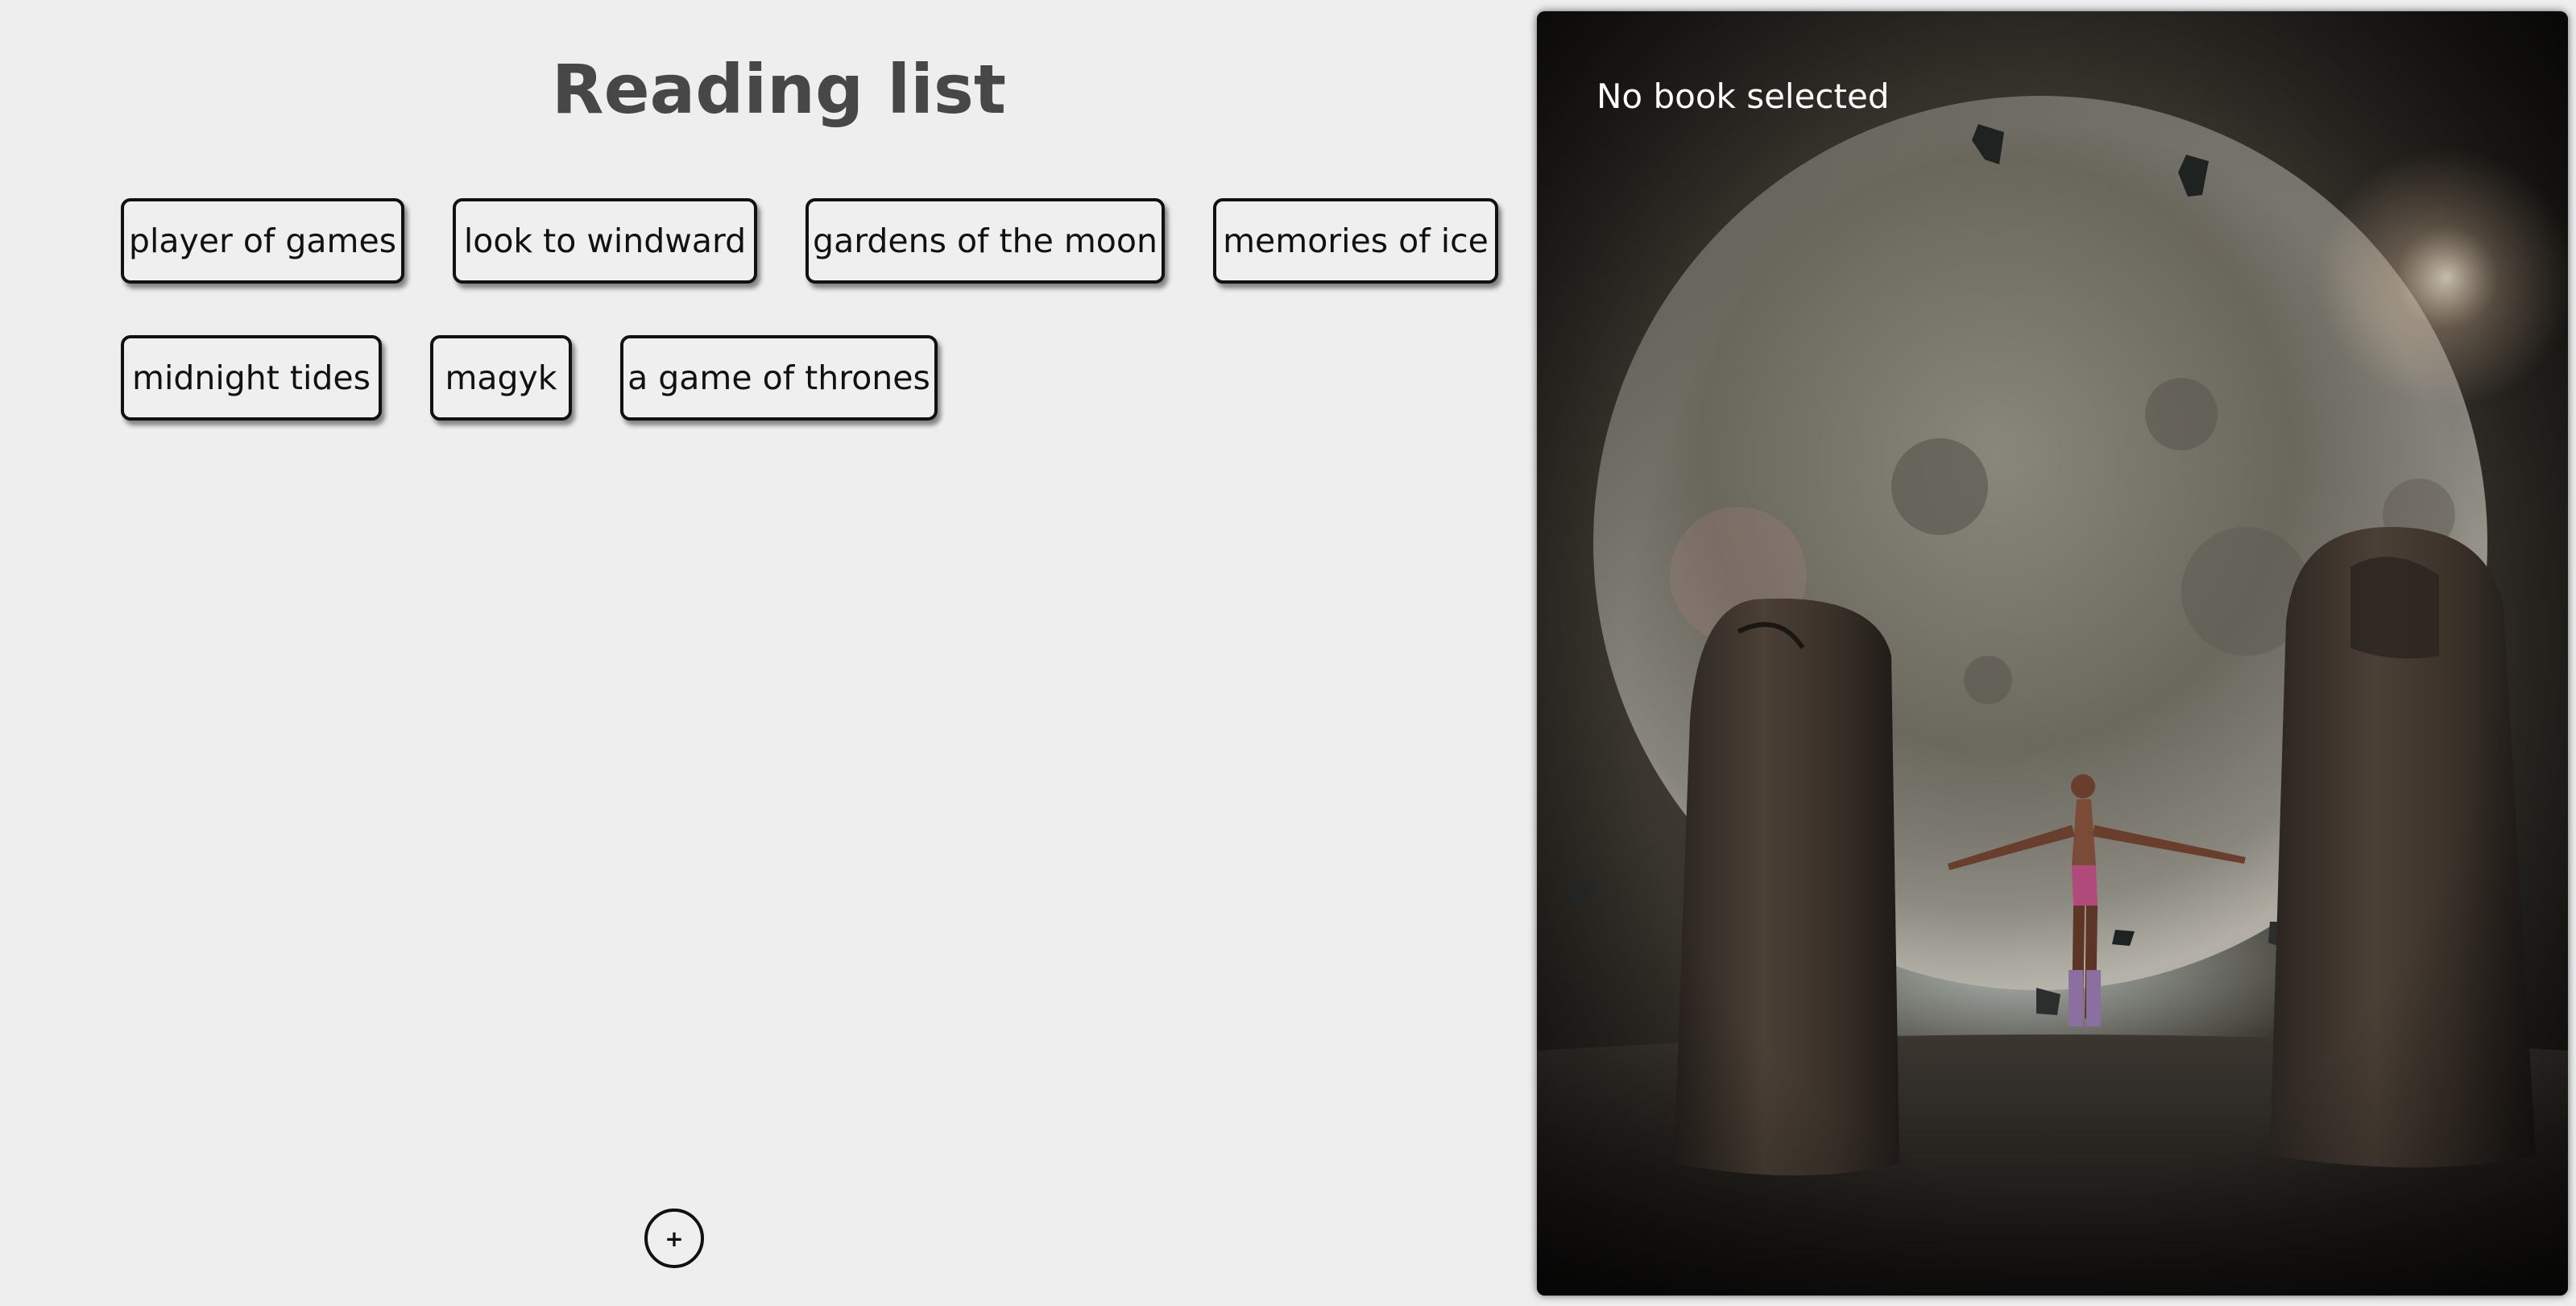 The width and height of the screenshot is (2576, 1306). I want to click on book-button-memories-of-ice: memories of ice, so click(1355, 241).